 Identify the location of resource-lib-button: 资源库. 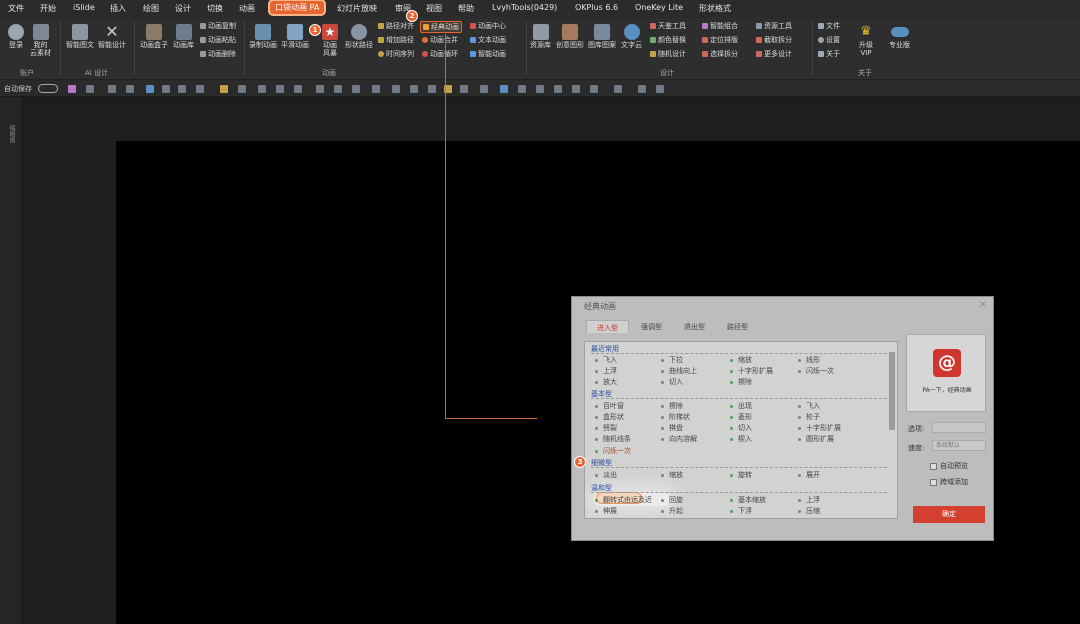
(540, 36).